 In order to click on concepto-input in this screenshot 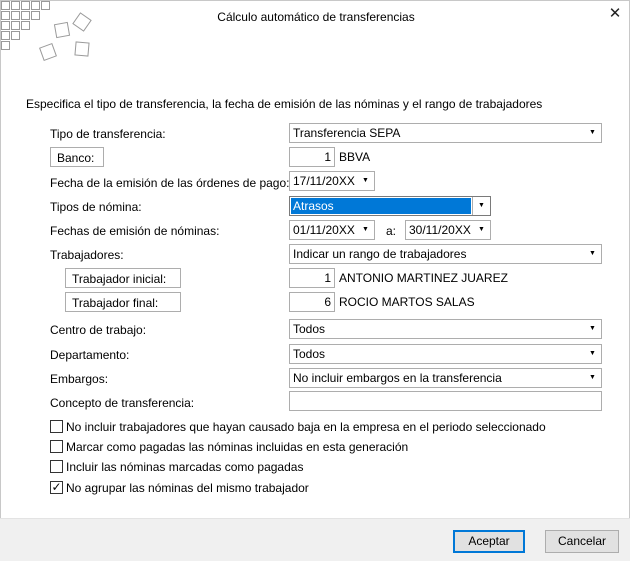, I will do `click(445, 401)`.